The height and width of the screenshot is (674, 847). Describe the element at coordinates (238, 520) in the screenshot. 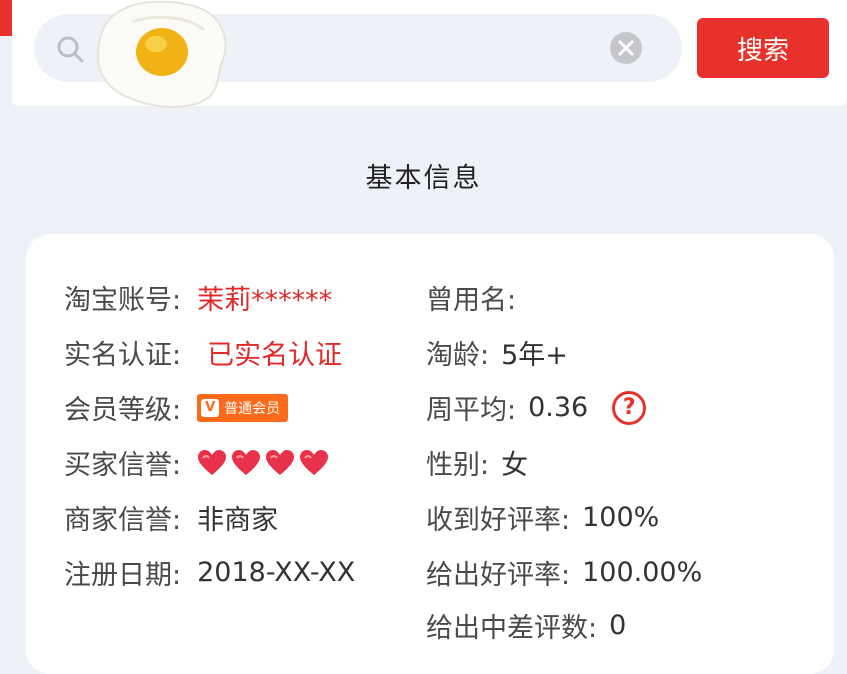

I see `seller-credit-value: 非商家` at that location.